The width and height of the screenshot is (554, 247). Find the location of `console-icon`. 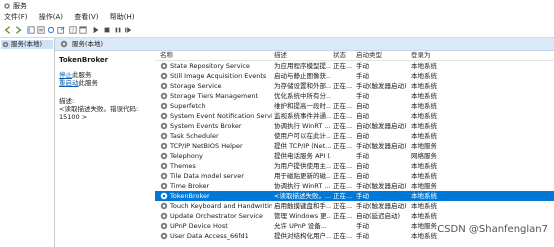

console-icon is located at coordinates (83, 30).